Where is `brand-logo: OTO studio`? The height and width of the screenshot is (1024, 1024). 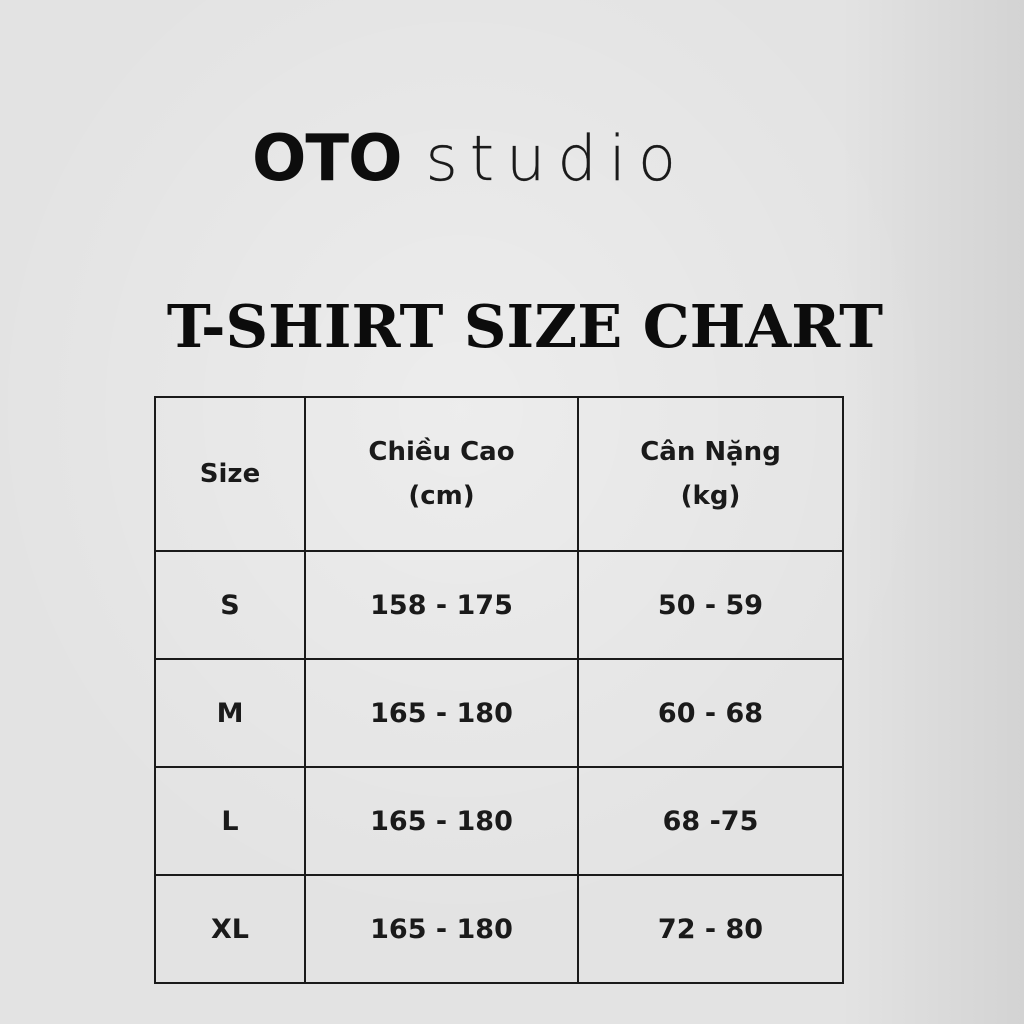 brand-logo: OTO studio is located at coordinates (470, 162).